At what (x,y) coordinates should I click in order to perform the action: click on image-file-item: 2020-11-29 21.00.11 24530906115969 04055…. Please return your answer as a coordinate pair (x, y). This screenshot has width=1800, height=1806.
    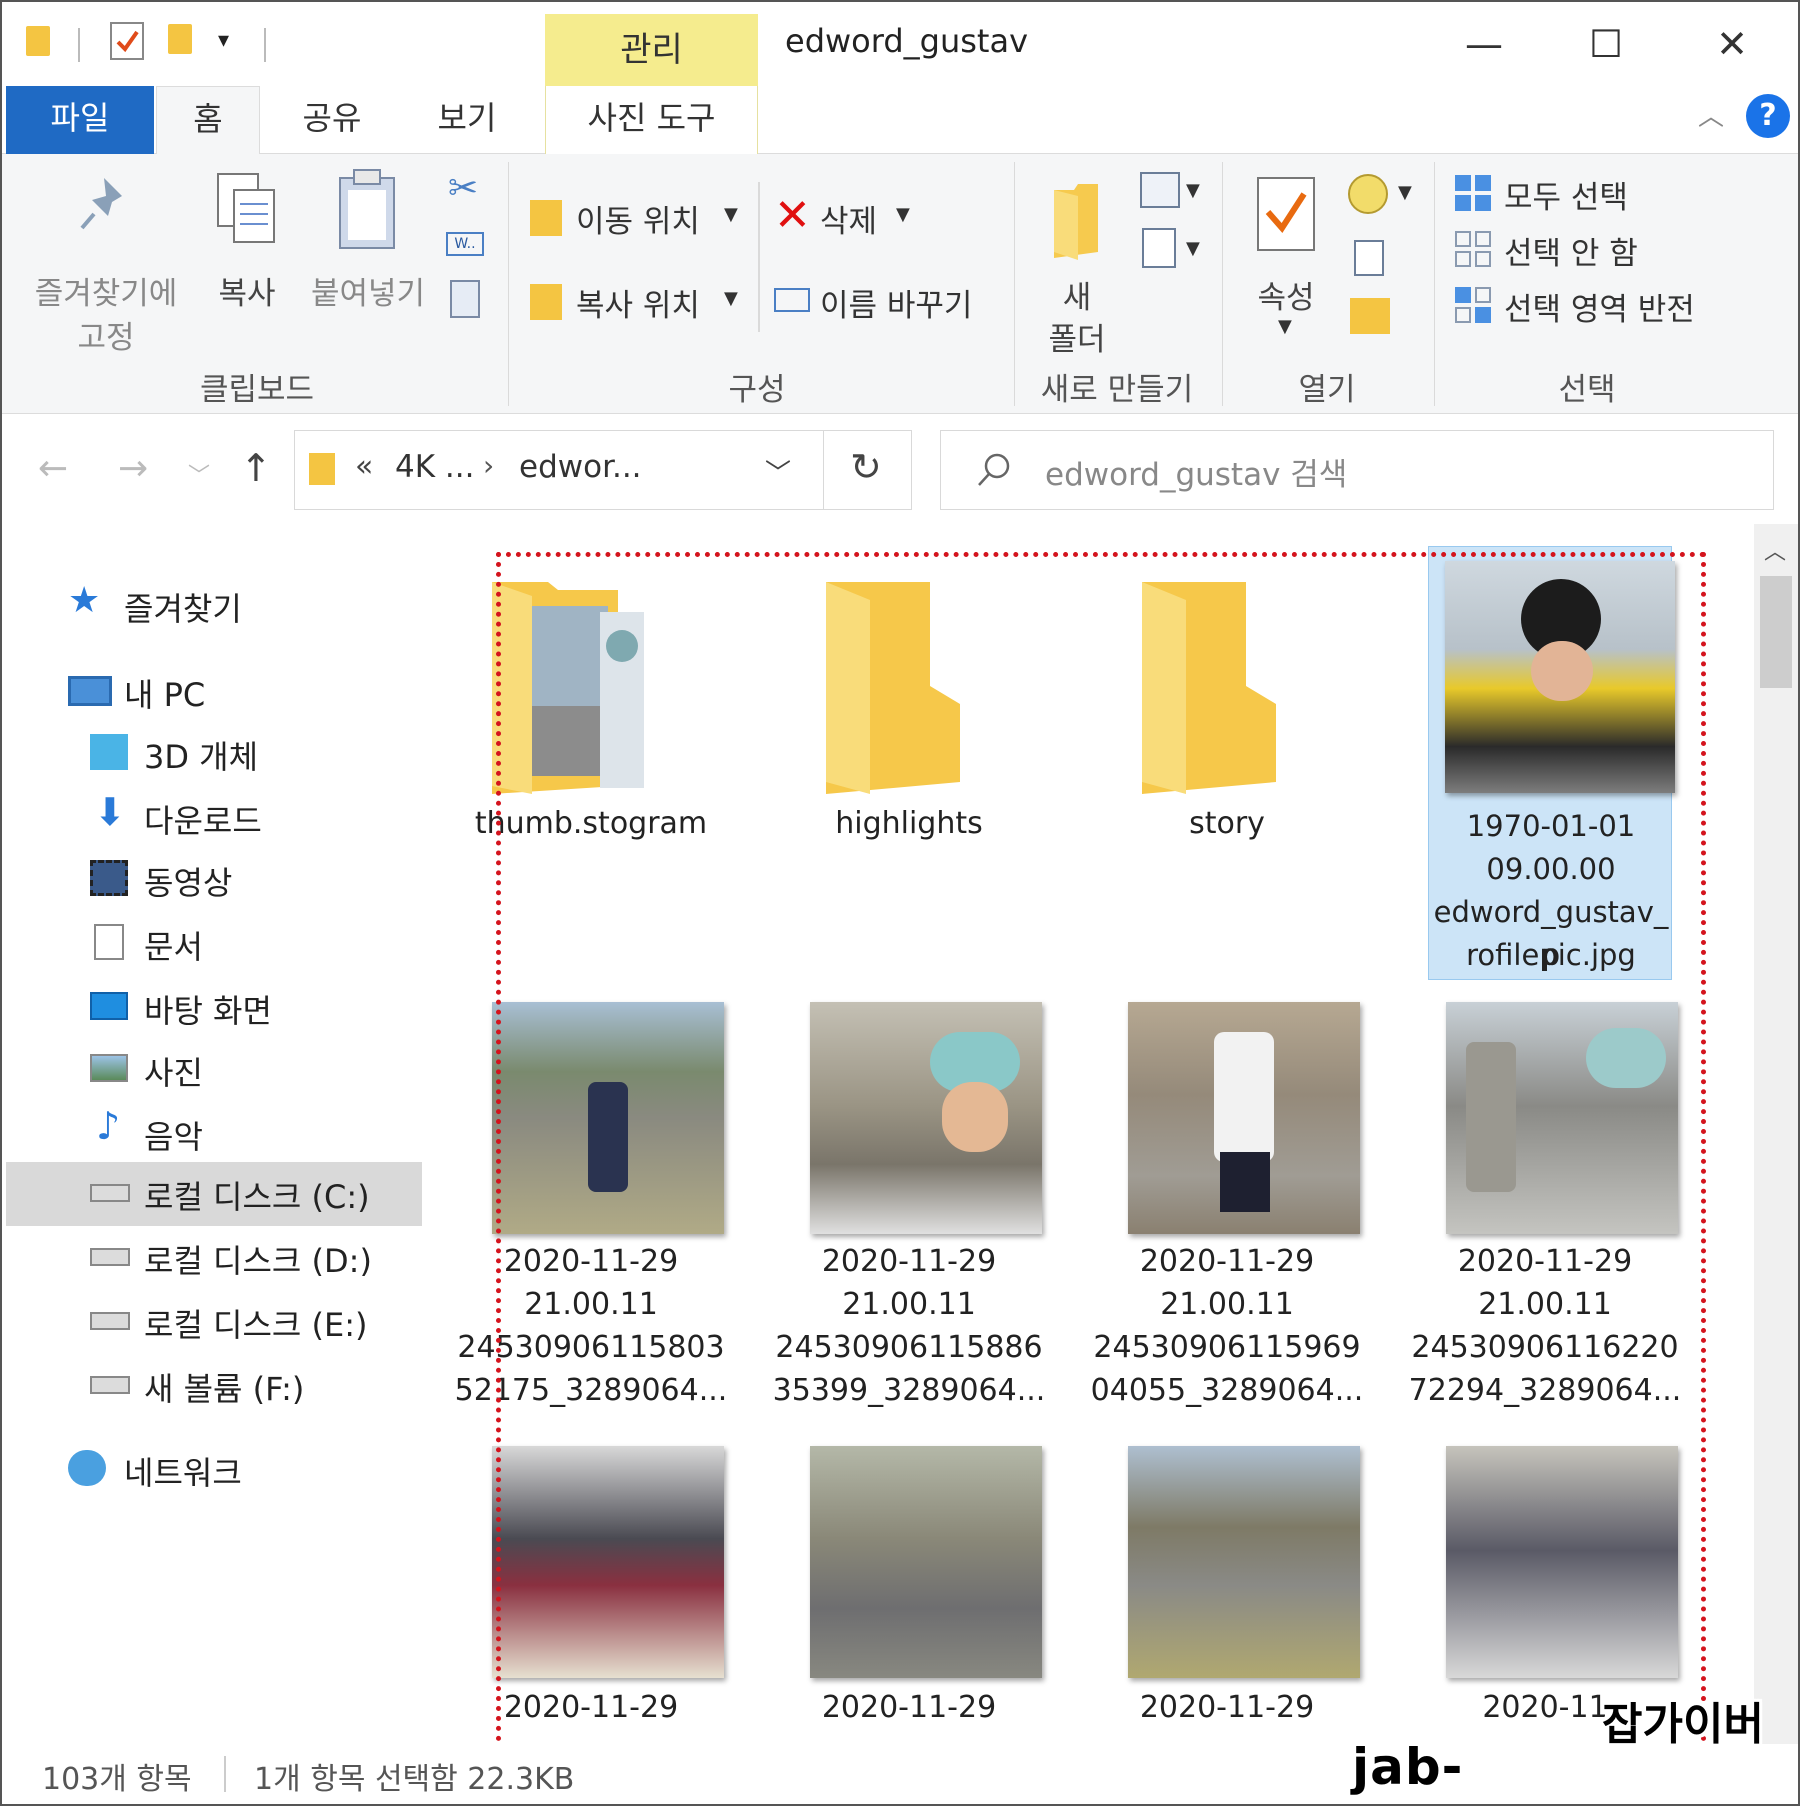
    Looking at the image, I should click on (1227, 1212).